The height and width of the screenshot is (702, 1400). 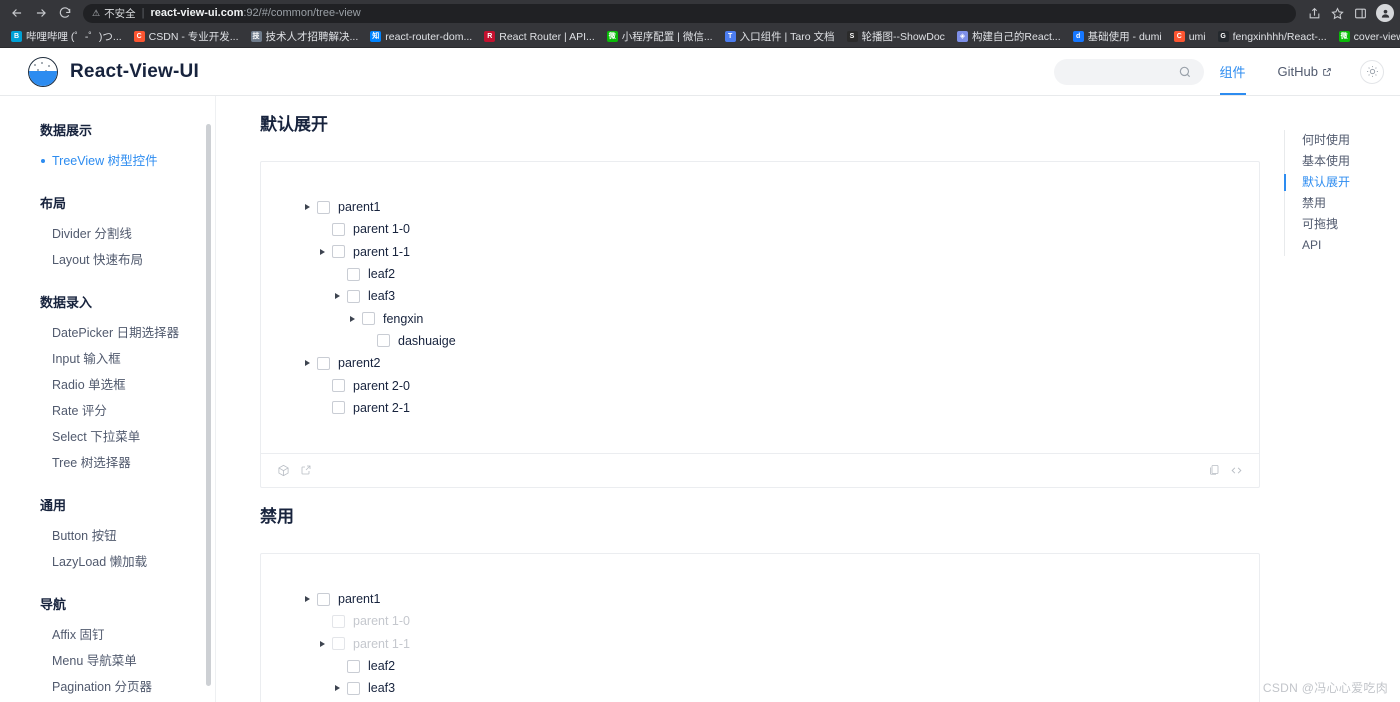 What do you see at coordinates (1342, 203) in the screenshot?
I see `toc-item: 禁用` at bounding box center [1342, 203].